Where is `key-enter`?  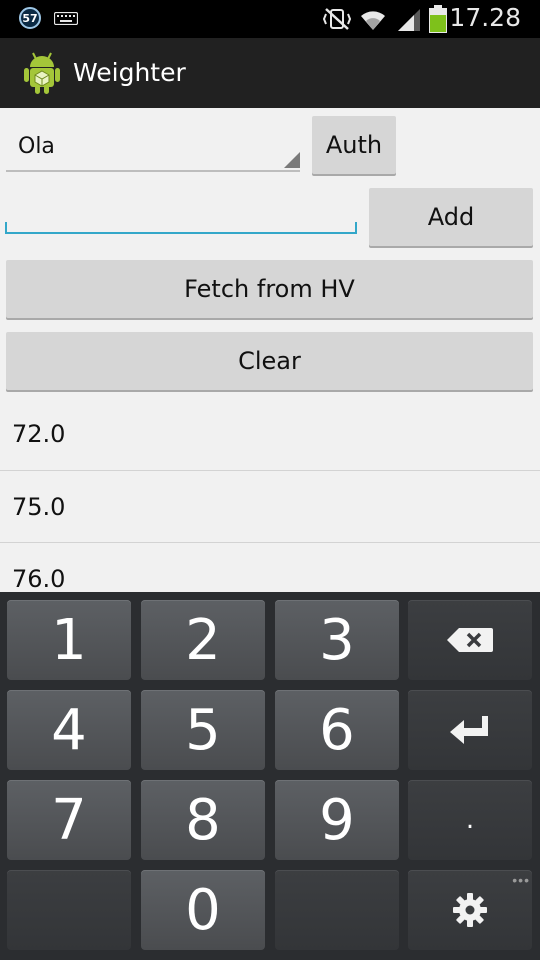
key-enter is located at coordinates (470, 730).